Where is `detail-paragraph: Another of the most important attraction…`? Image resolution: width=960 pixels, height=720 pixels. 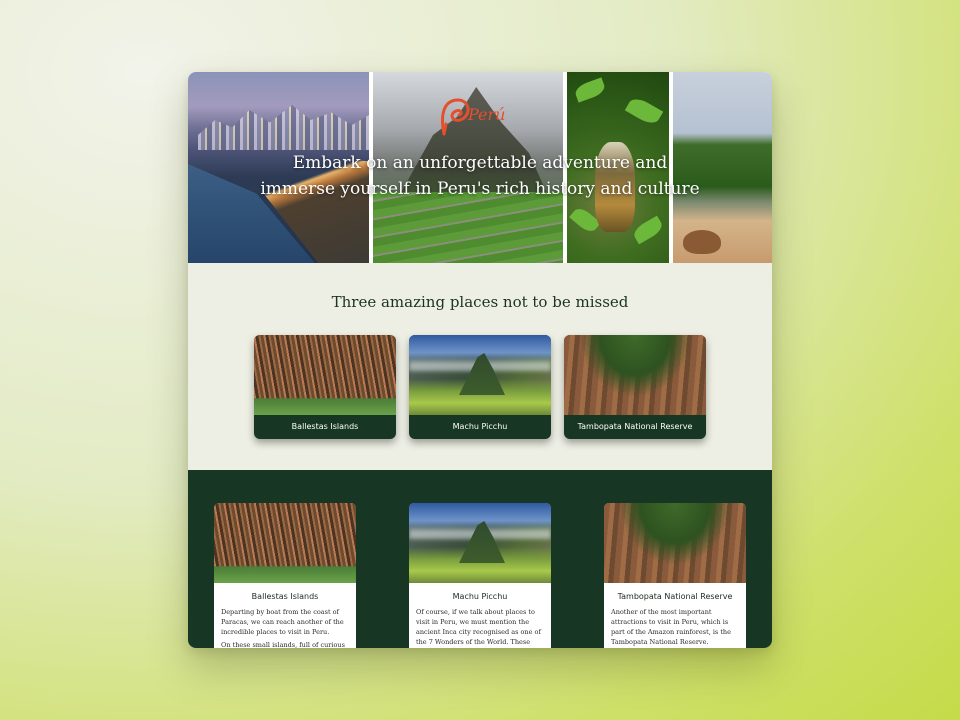 detail-paragraph: Another of the most important attraction… is located at coordinates (671, 627).